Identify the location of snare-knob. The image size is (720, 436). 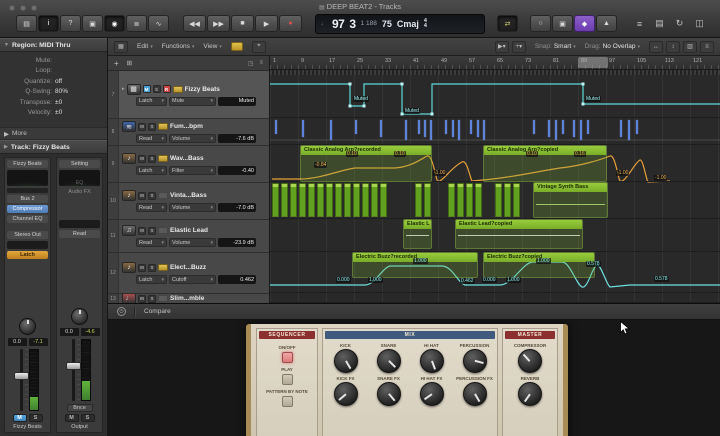
(388, 361).